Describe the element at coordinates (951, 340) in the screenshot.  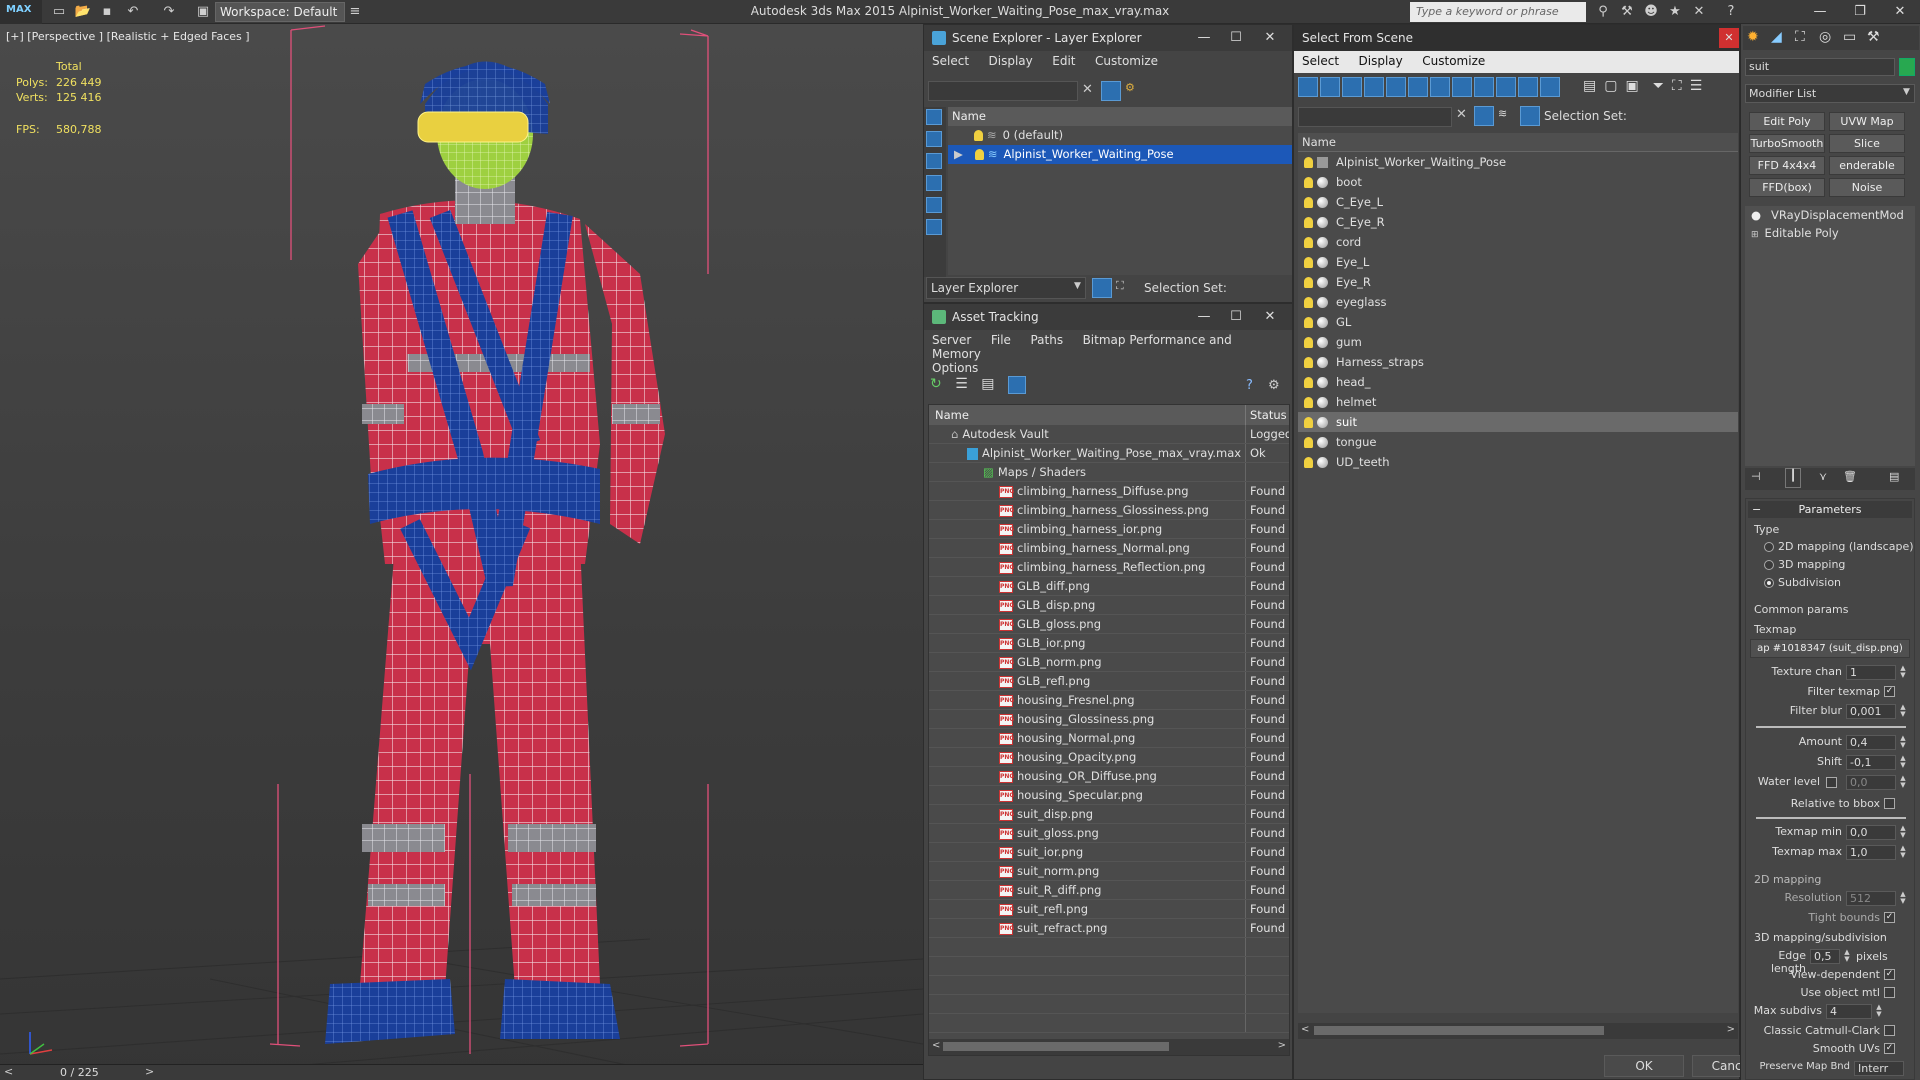
I see `menu-server: Server` at that location.